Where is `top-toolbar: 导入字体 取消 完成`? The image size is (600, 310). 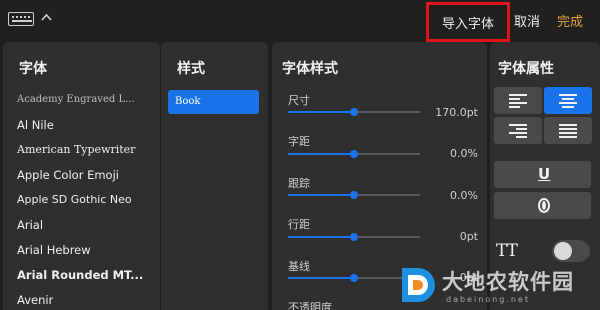 top-toolbar: 导入字体 取消 完成 is located at coordinates (300, 21).